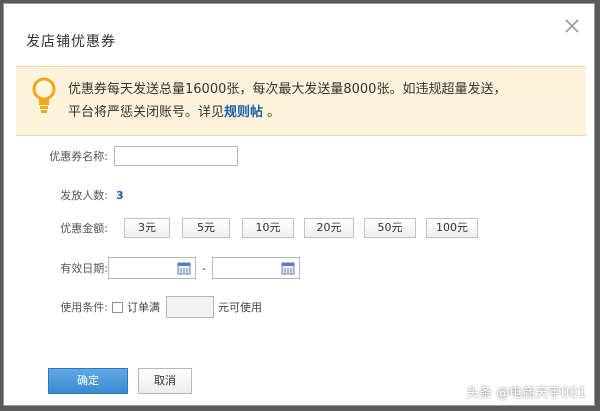 This screenshot has width=600, height=411. Describe the element at coordinates (390, 228) in the screenshot. I see `amount-option-50: 50元` at that location.